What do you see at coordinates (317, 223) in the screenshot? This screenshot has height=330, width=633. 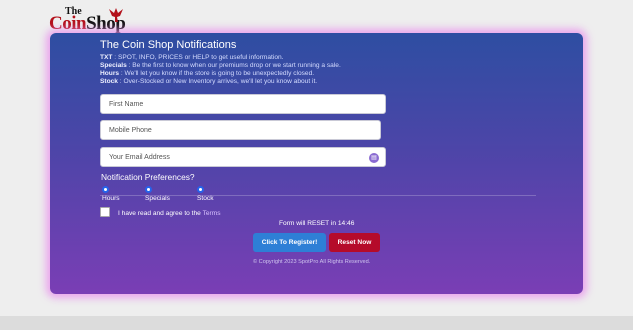 I see `reset-countdown: Form will RESET in 14:46` at bounding box center [317, 223].